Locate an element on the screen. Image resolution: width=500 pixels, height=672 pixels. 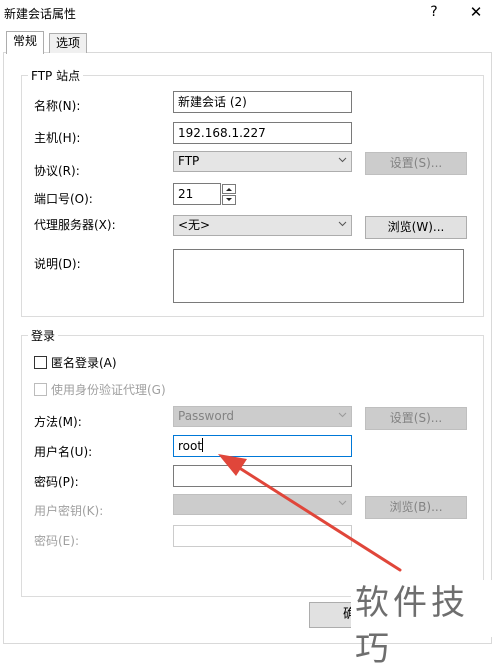
ftp-site-legend: FTP 站点 is located at coordinates (56, 75).